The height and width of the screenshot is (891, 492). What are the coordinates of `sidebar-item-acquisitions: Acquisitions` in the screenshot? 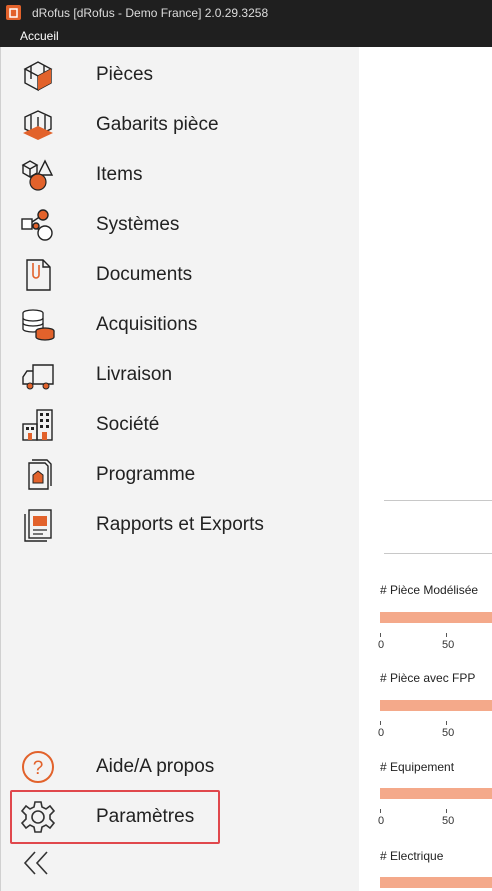 It's located at (180, 325).